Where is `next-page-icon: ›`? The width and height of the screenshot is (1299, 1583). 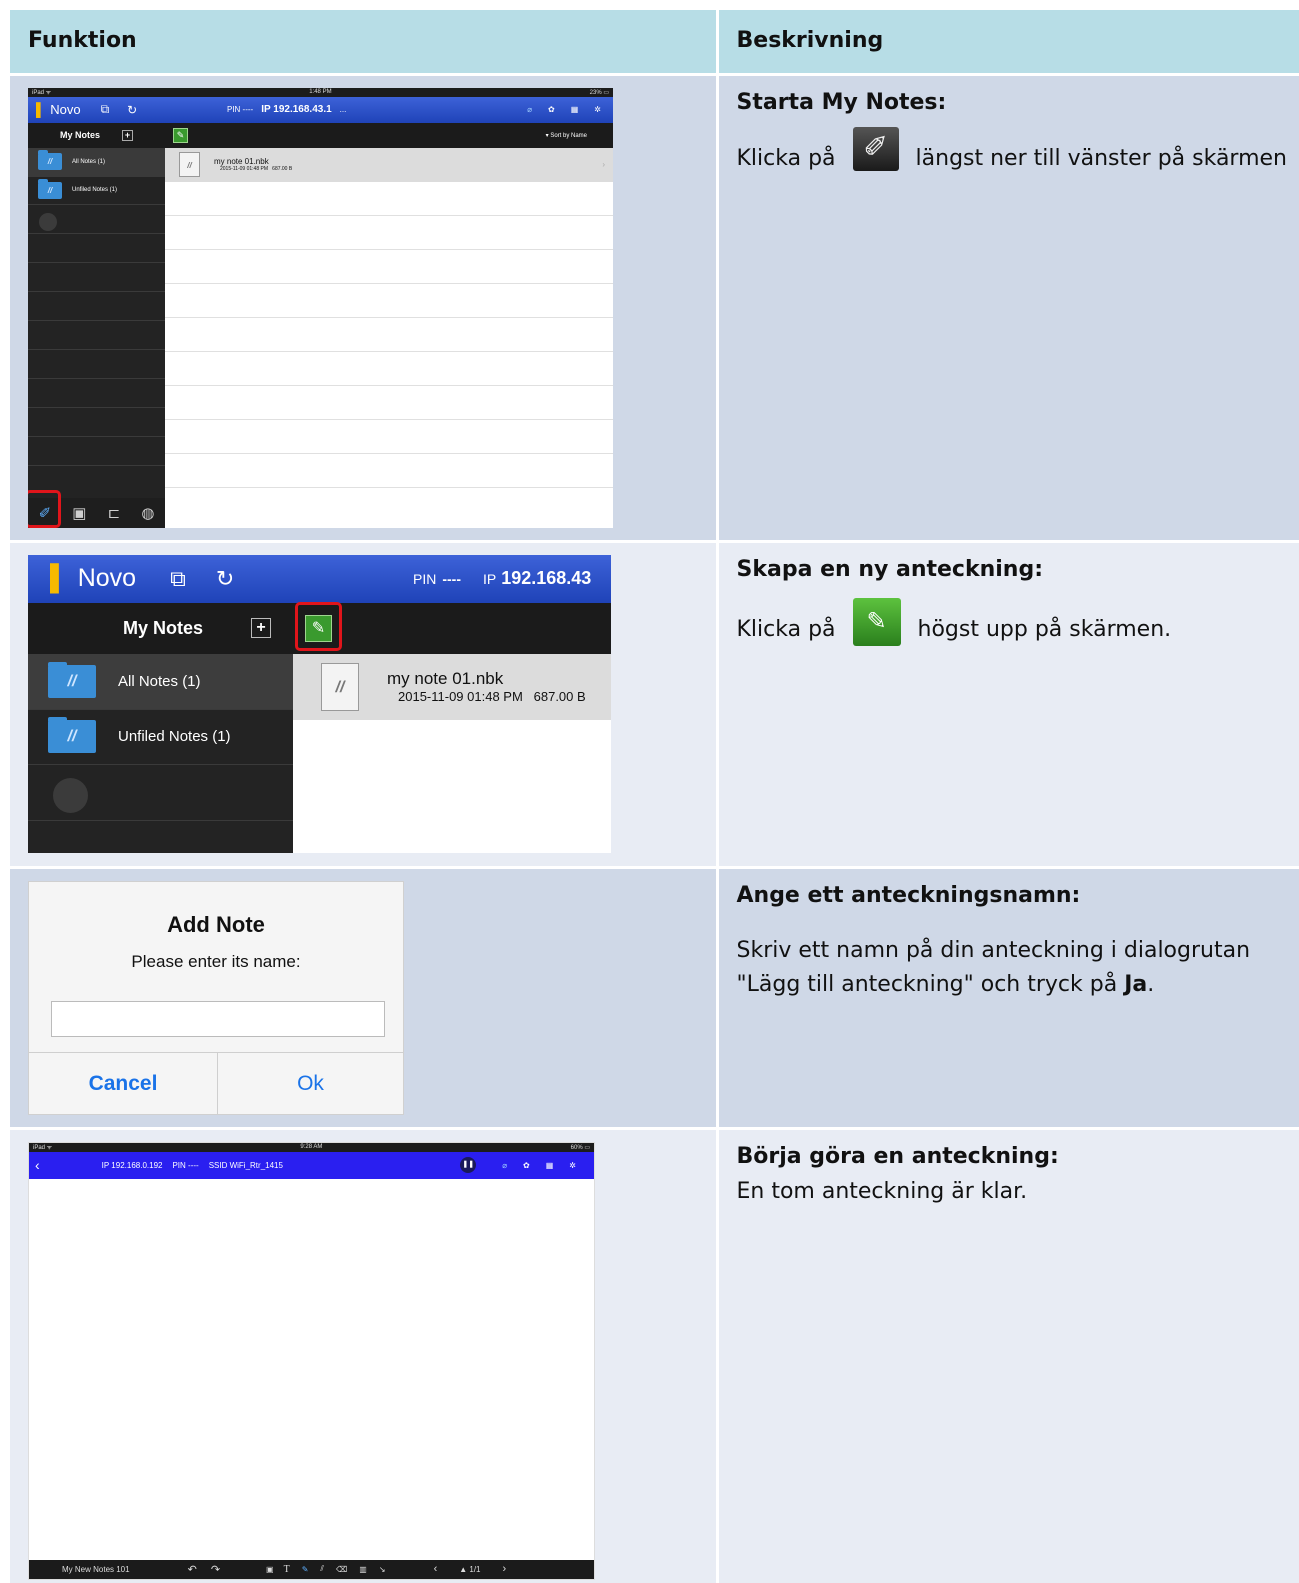
next-page-icon: › is located at coordinates (505, 1569).